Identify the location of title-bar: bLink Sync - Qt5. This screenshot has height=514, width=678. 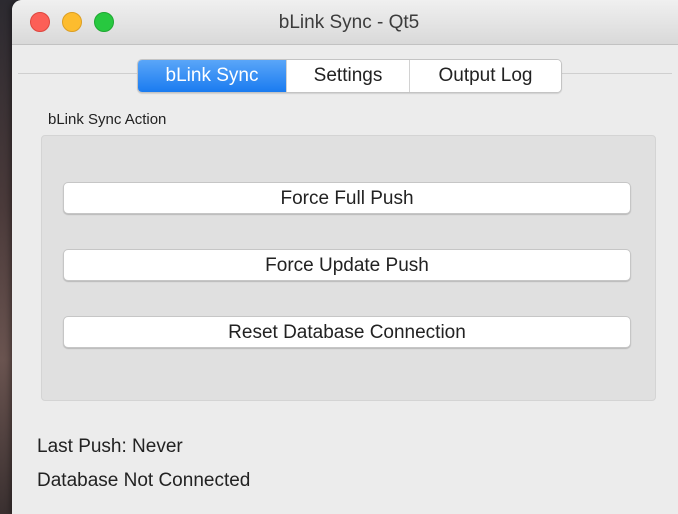
(345, 22).